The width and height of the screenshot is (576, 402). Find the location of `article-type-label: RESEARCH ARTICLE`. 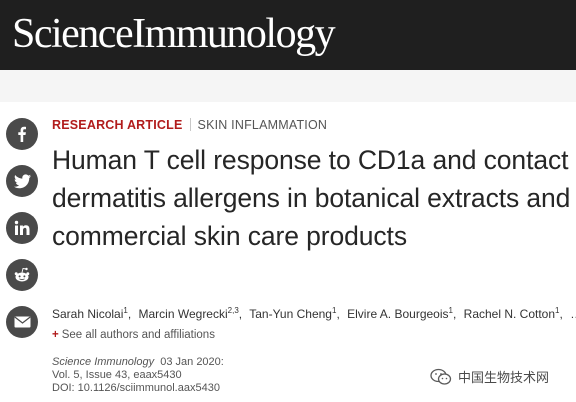

article-type-label: RESEARCH ARTICLE is located at coordinates (117, 125).